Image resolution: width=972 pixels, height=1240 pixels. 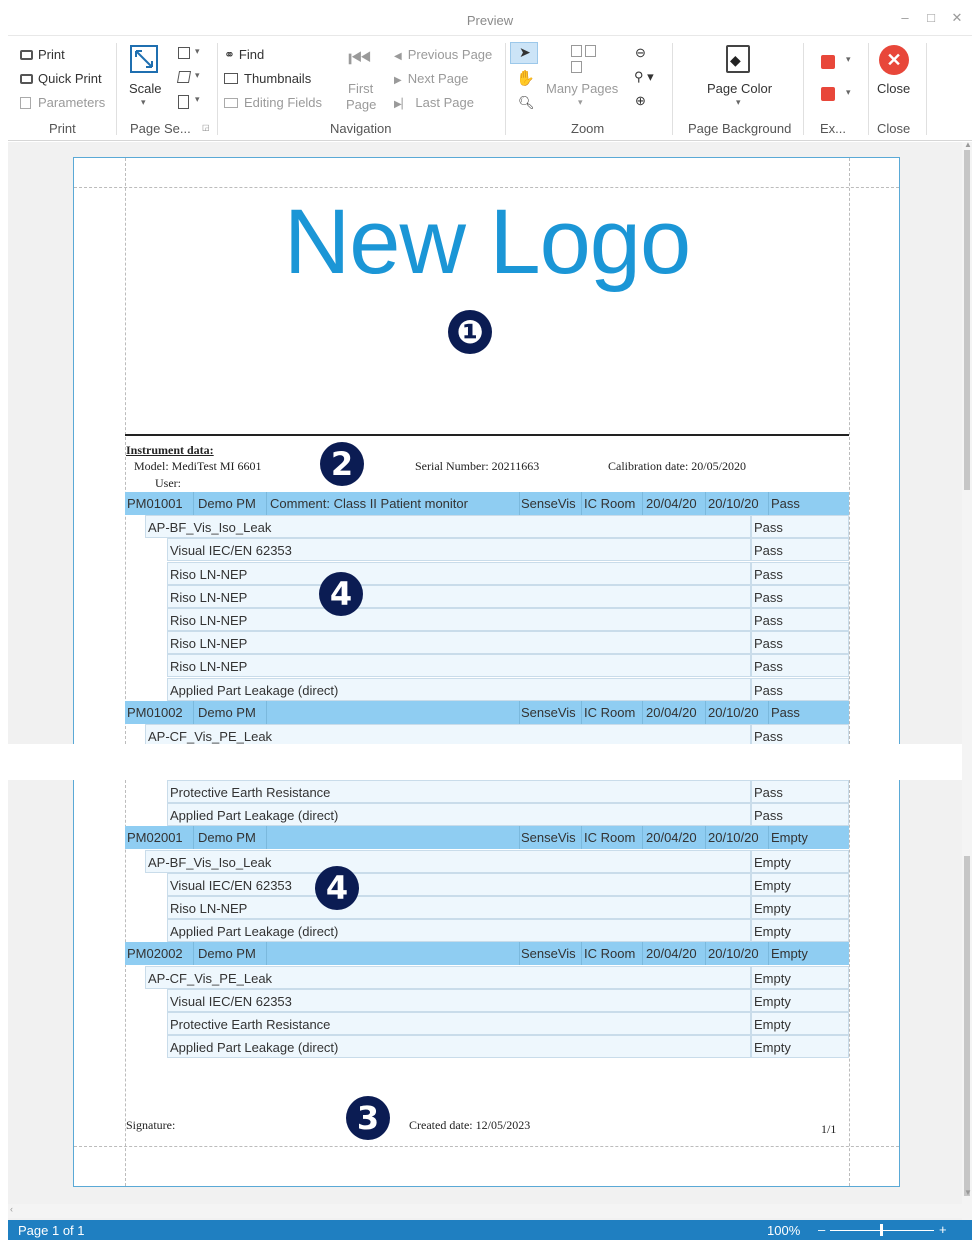 I want to click on margin-guide-right-lower, so click(x=849, y=983).